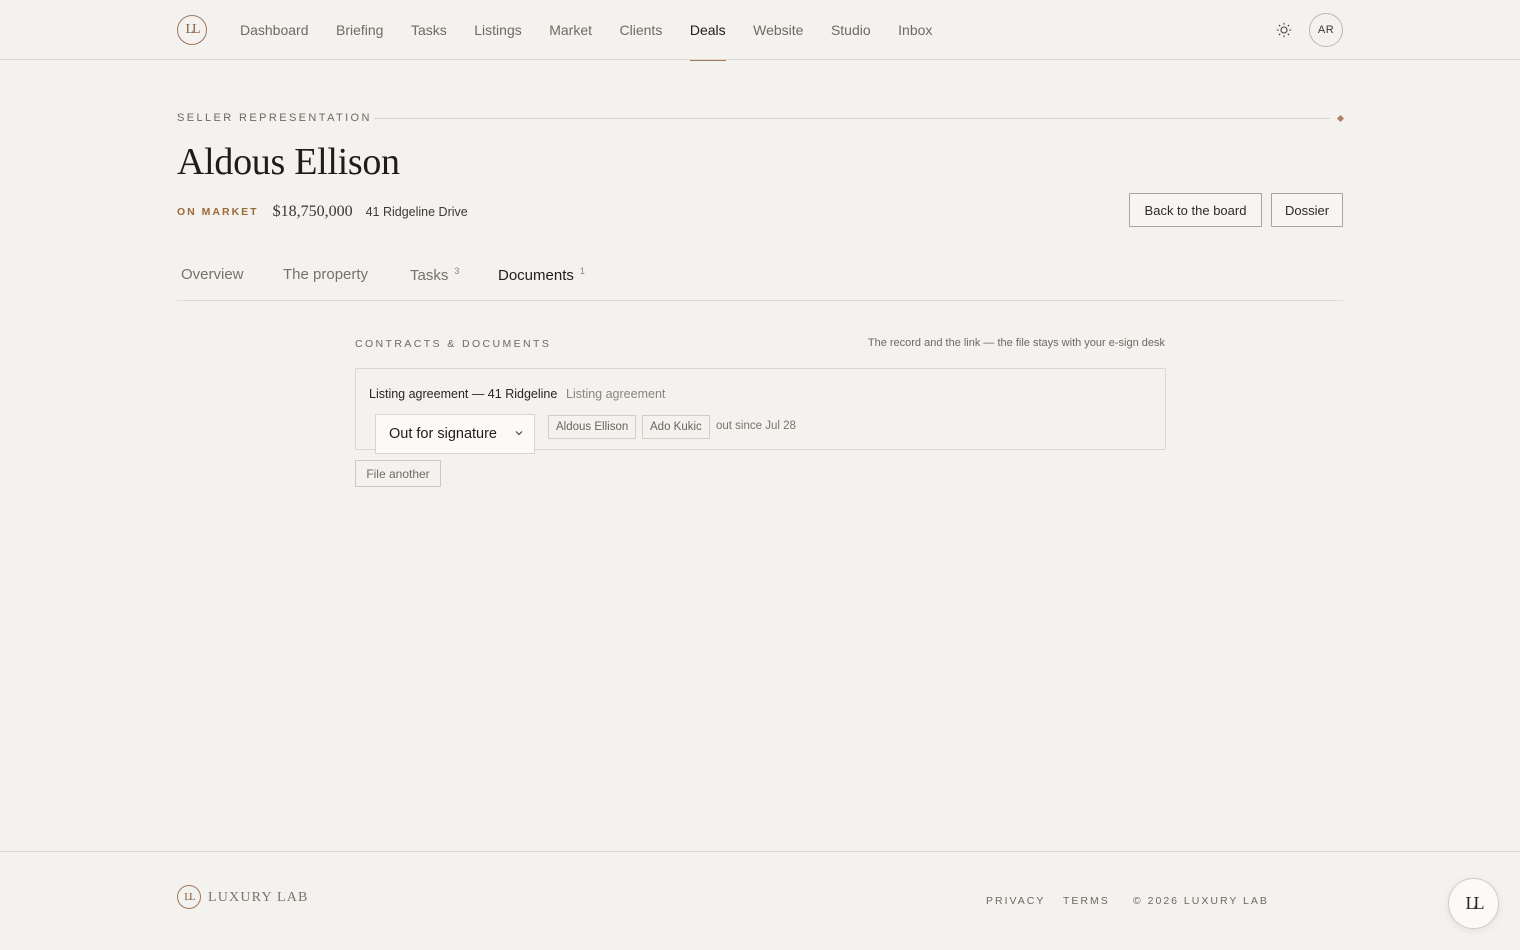 This screenshot has height=950, width=1520. Describe the element at coordinates (453, 344) in the screenshot. I see `section-label: CONTRACTS & DOCUMENTS` at that location.